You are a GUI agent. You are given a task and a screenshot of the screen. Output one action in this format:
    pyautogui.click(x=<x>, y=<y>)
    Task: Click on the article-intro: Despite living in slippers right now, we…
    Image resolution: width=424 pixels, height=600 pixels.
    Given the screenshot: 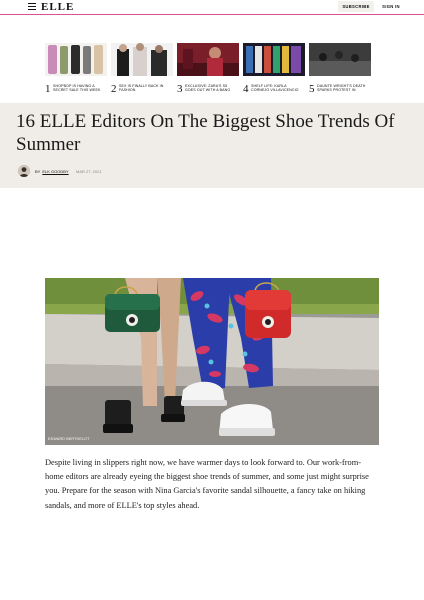 What is the action you would take?
    pyautogui.click(x=207, y=484)
    